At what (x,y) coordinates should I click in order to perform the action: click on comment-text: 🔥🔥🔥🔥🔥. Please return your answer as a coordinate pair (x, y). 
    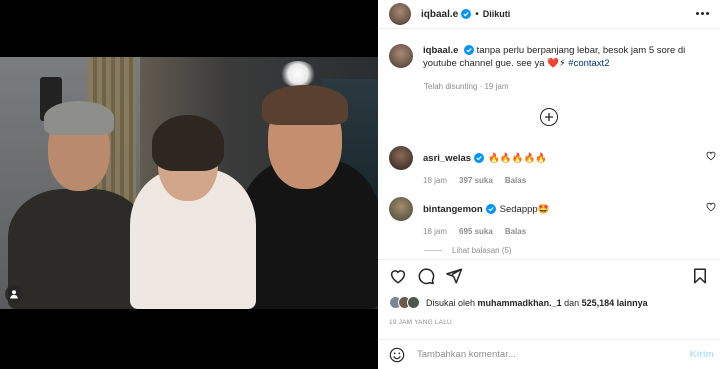
    Looking at the image, I should click on (518, 158).